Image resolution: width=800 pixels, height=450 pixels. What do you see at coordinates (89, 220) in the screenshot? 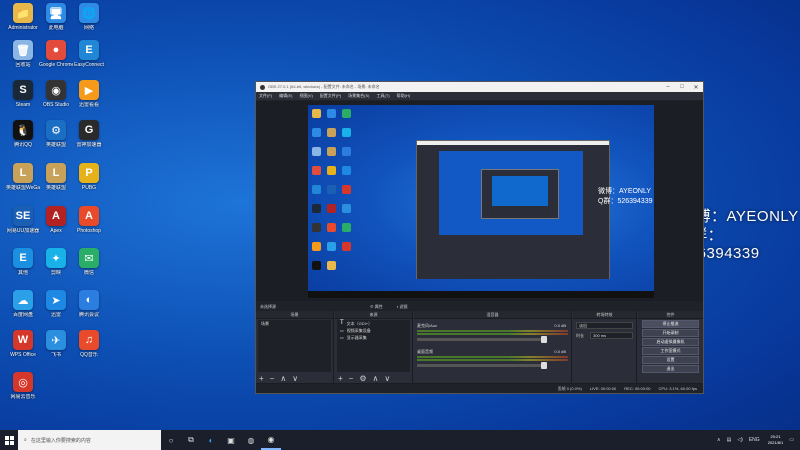
I see `desktop-icon: A Photoshop` at bounding box center [89, 220].